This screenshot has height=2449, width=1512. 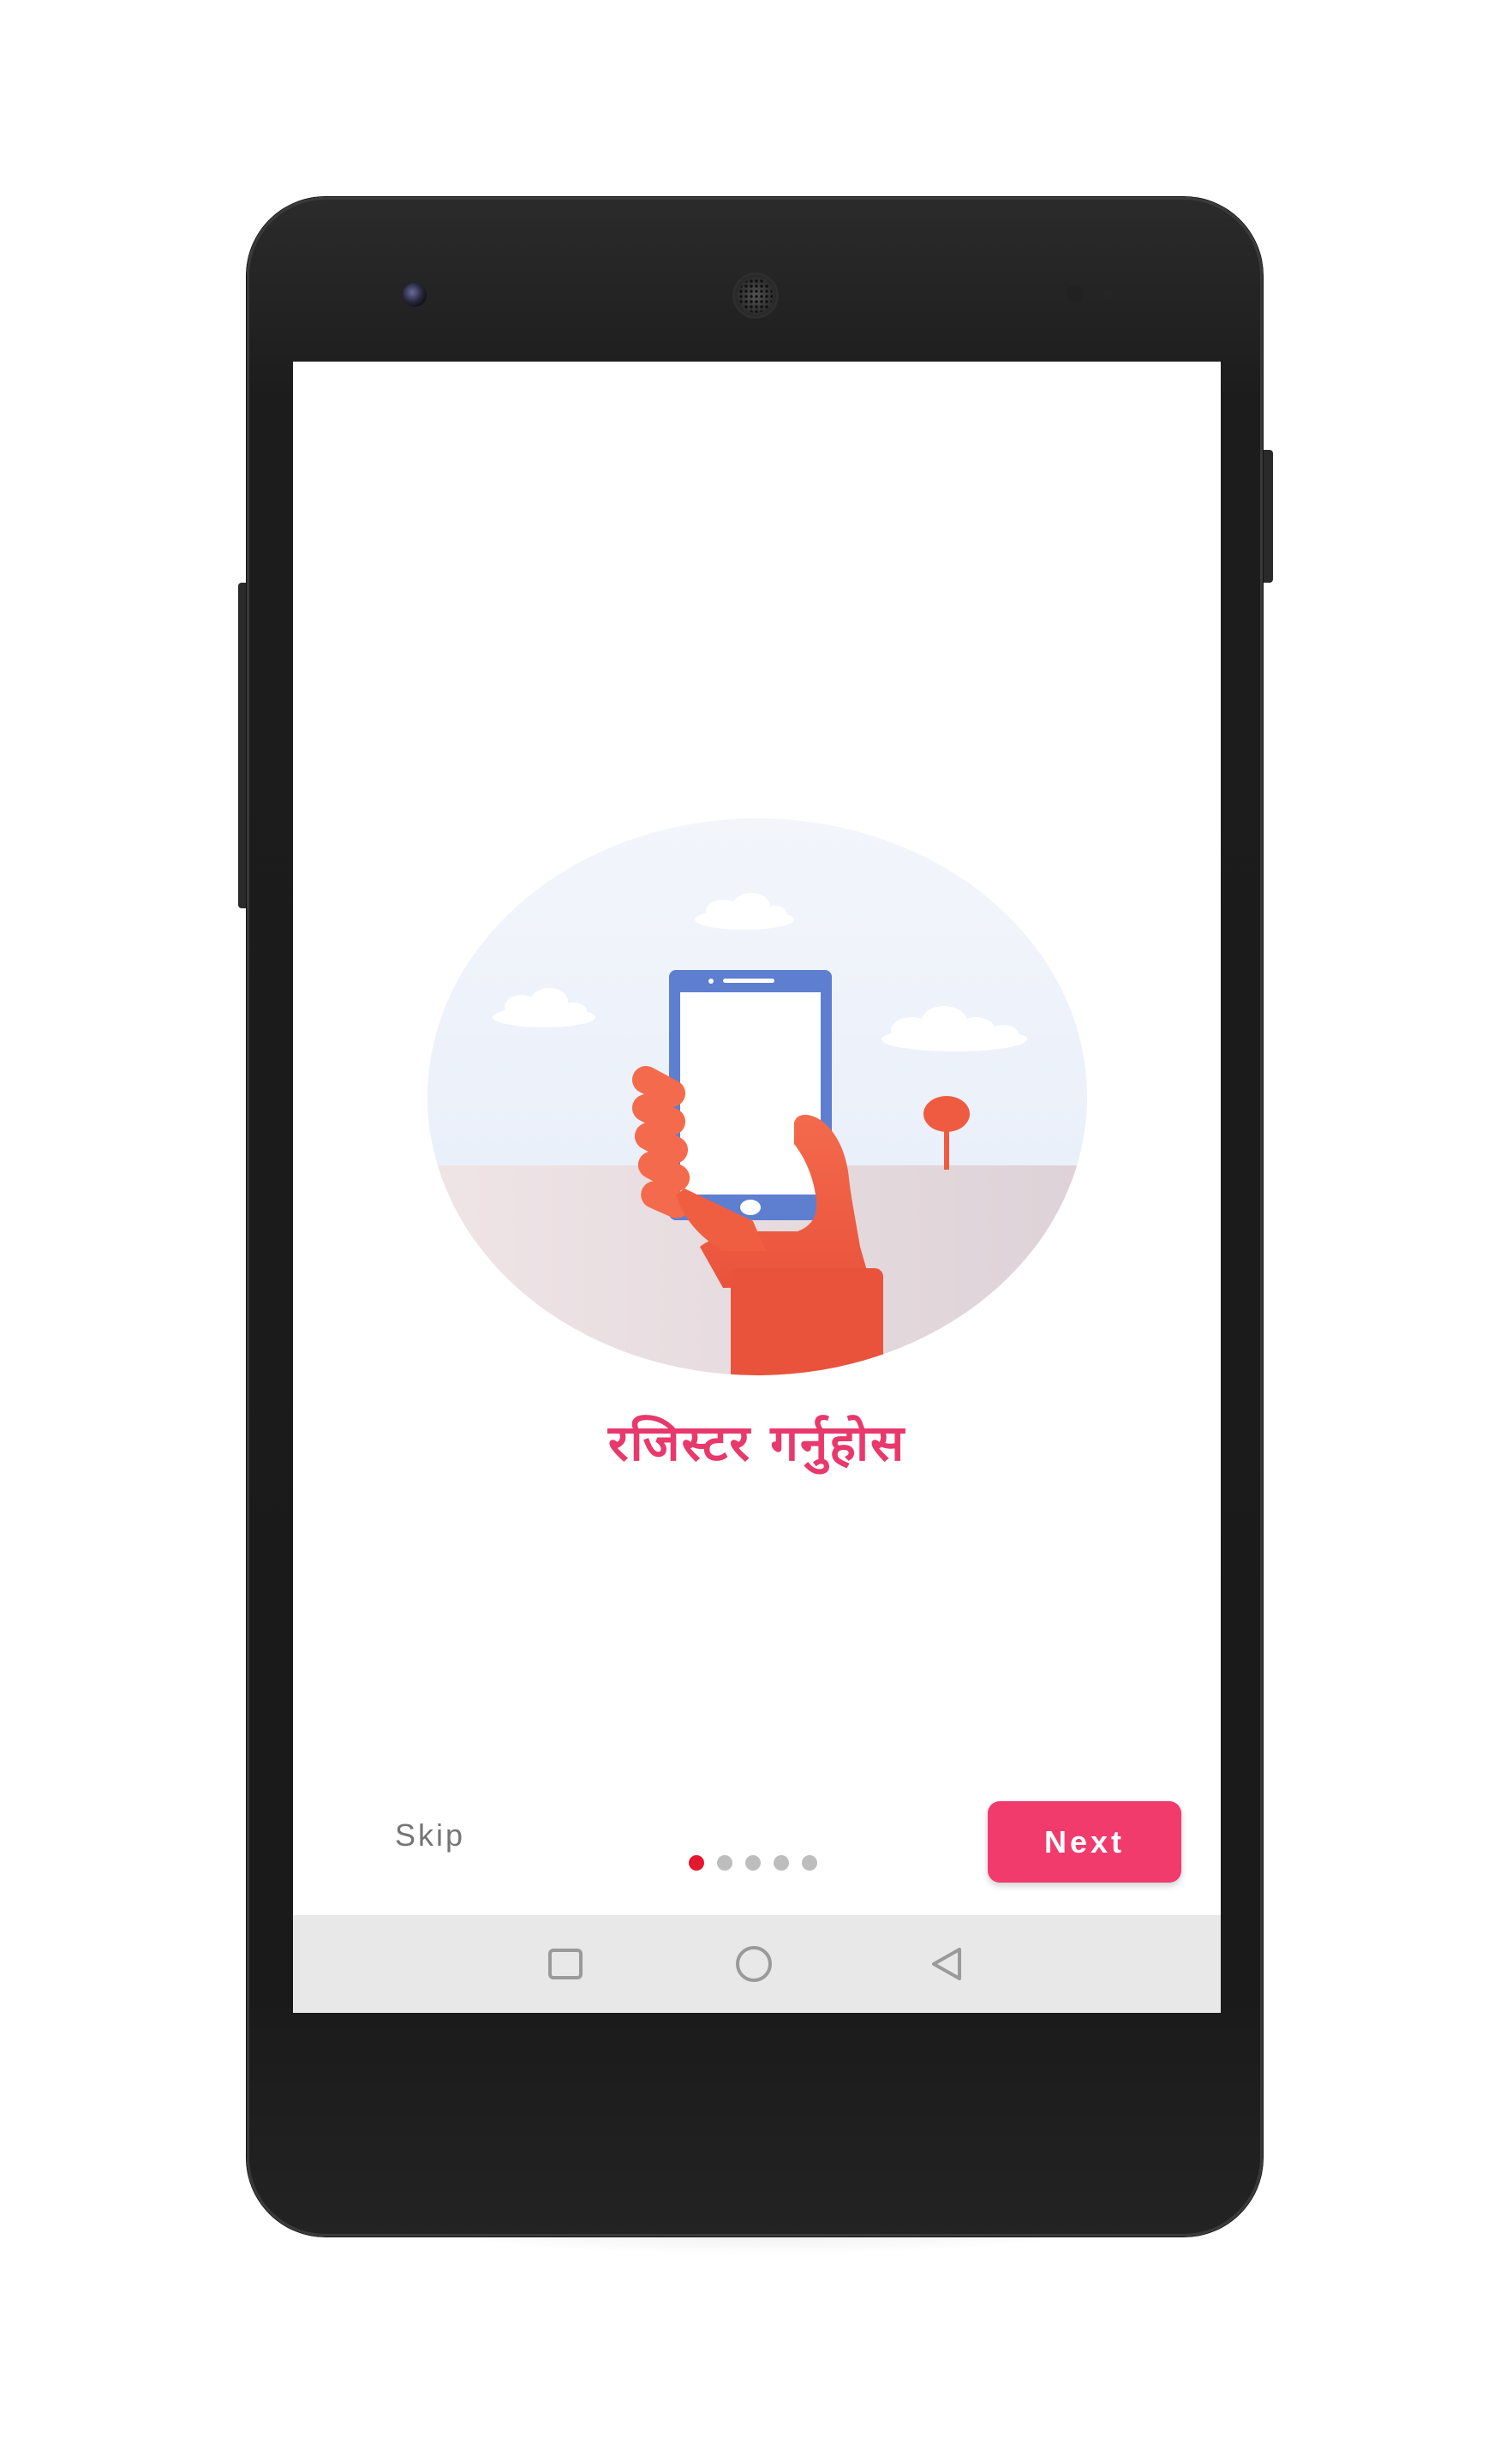 What do you see at coordinates (415, 295) in the screenshot?
I see `front-camera` at bounding box center [415, 295].